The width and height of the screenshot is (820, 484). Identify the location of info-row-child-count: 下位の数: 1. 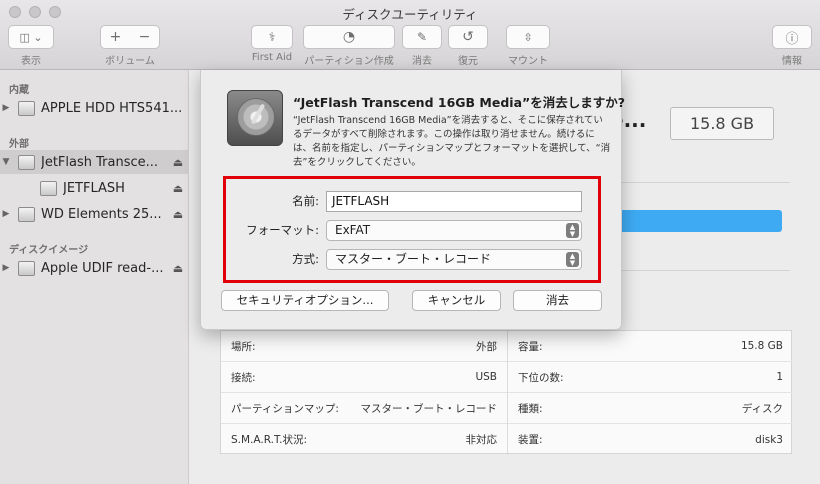
(650, 377).